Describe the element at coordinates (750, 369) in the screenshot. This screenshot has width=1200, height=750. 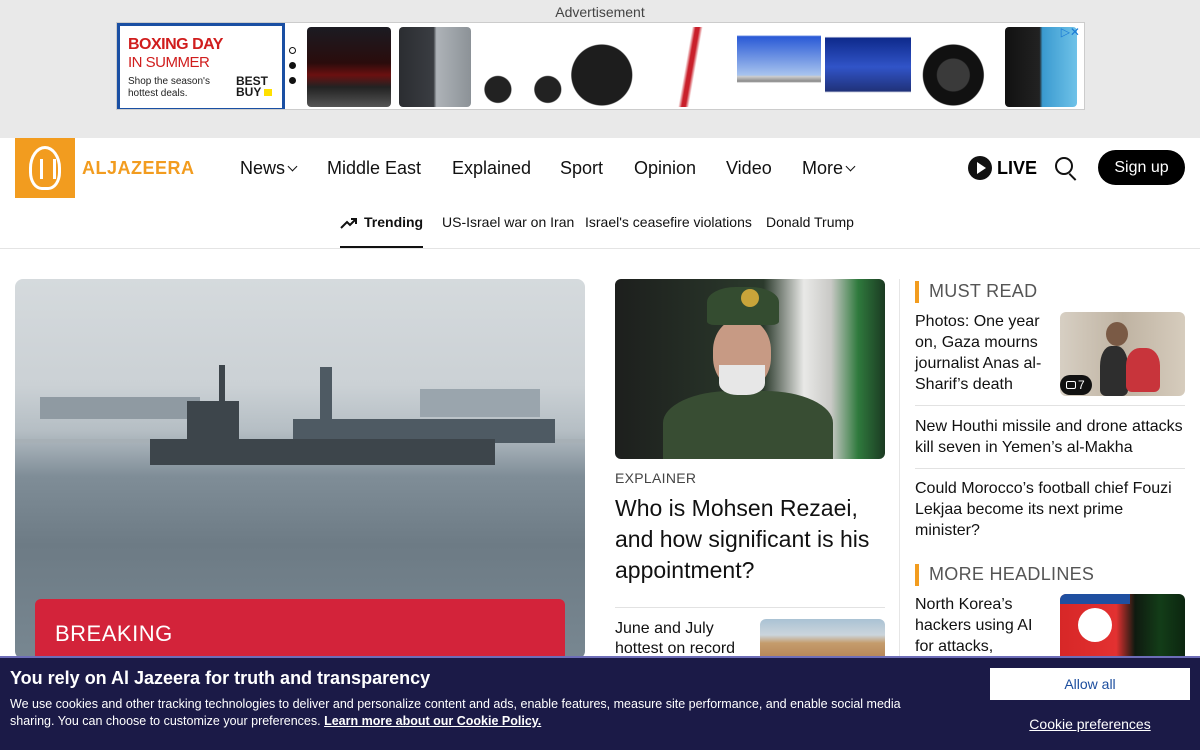
I see `mohsen-rezaei-photo` at that location.